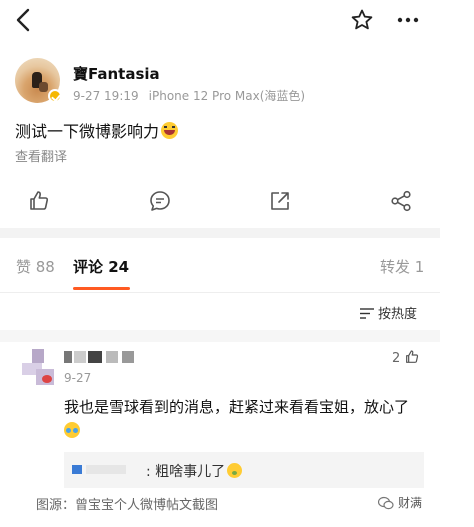 Image resolution: width=474 pixels, height=527 pixels. I want to click on comment-button, so click(160, 201).